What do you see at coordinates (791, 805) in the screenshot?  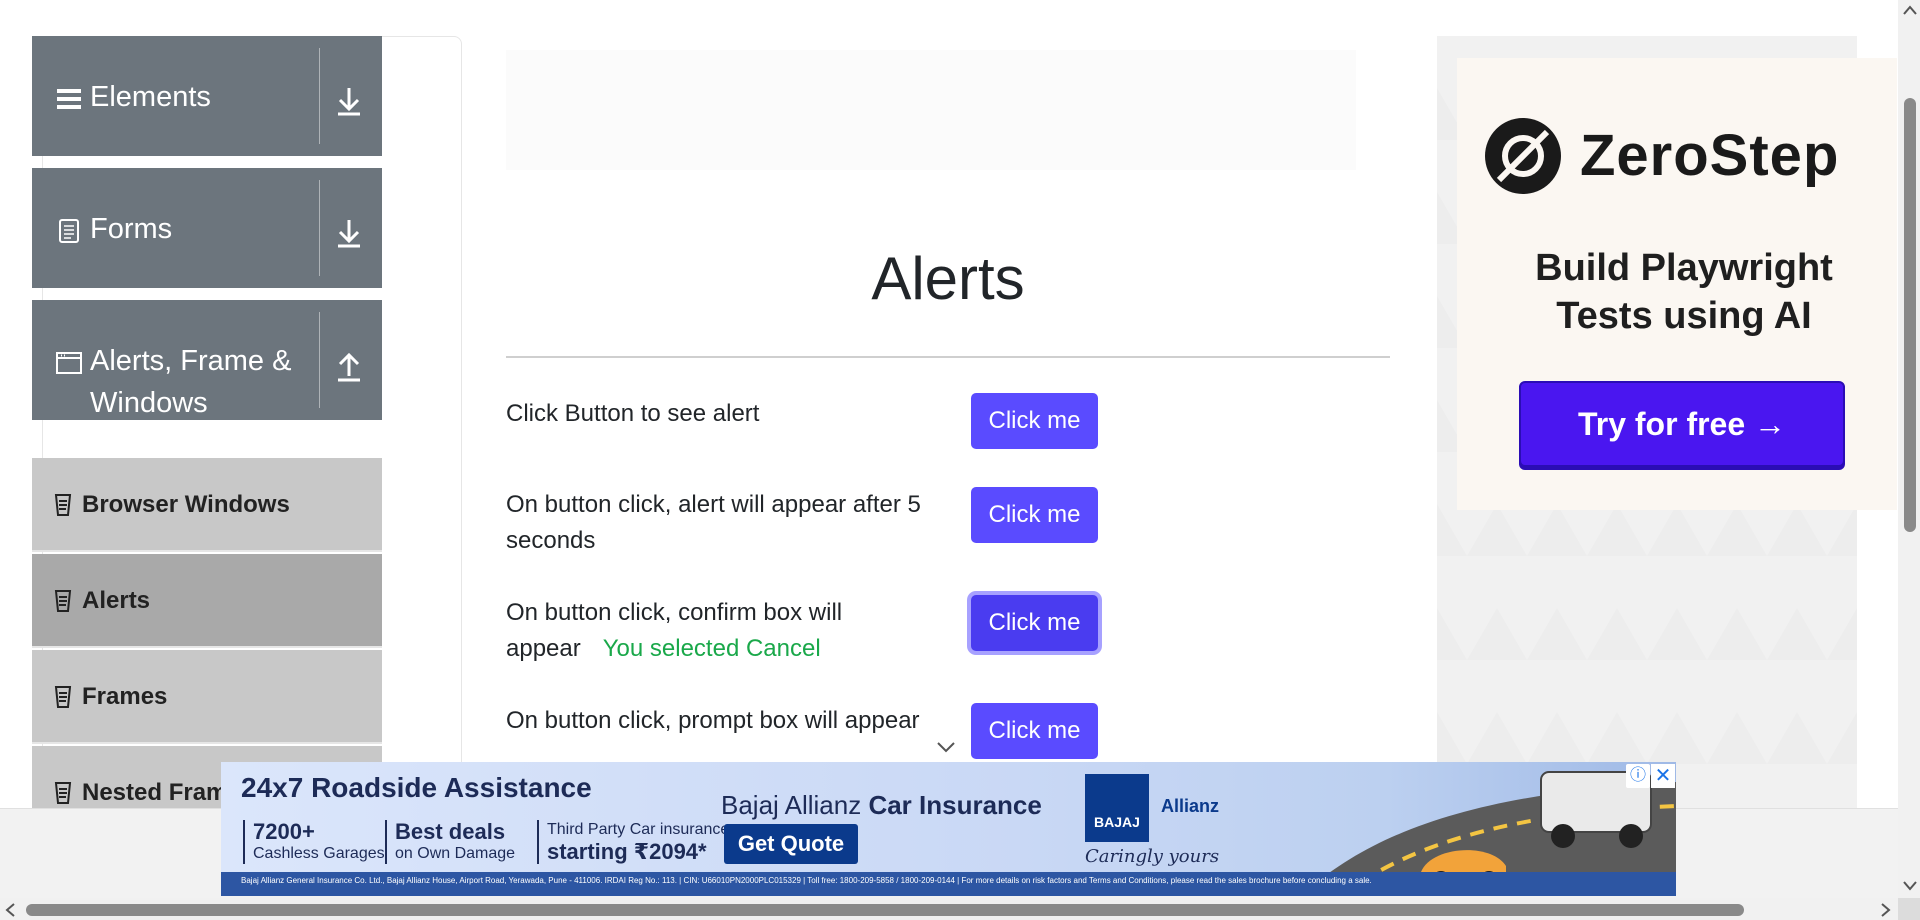 I see `ad-brand-prefix: Bajaj Allianz` at bounding box center [791, 805].